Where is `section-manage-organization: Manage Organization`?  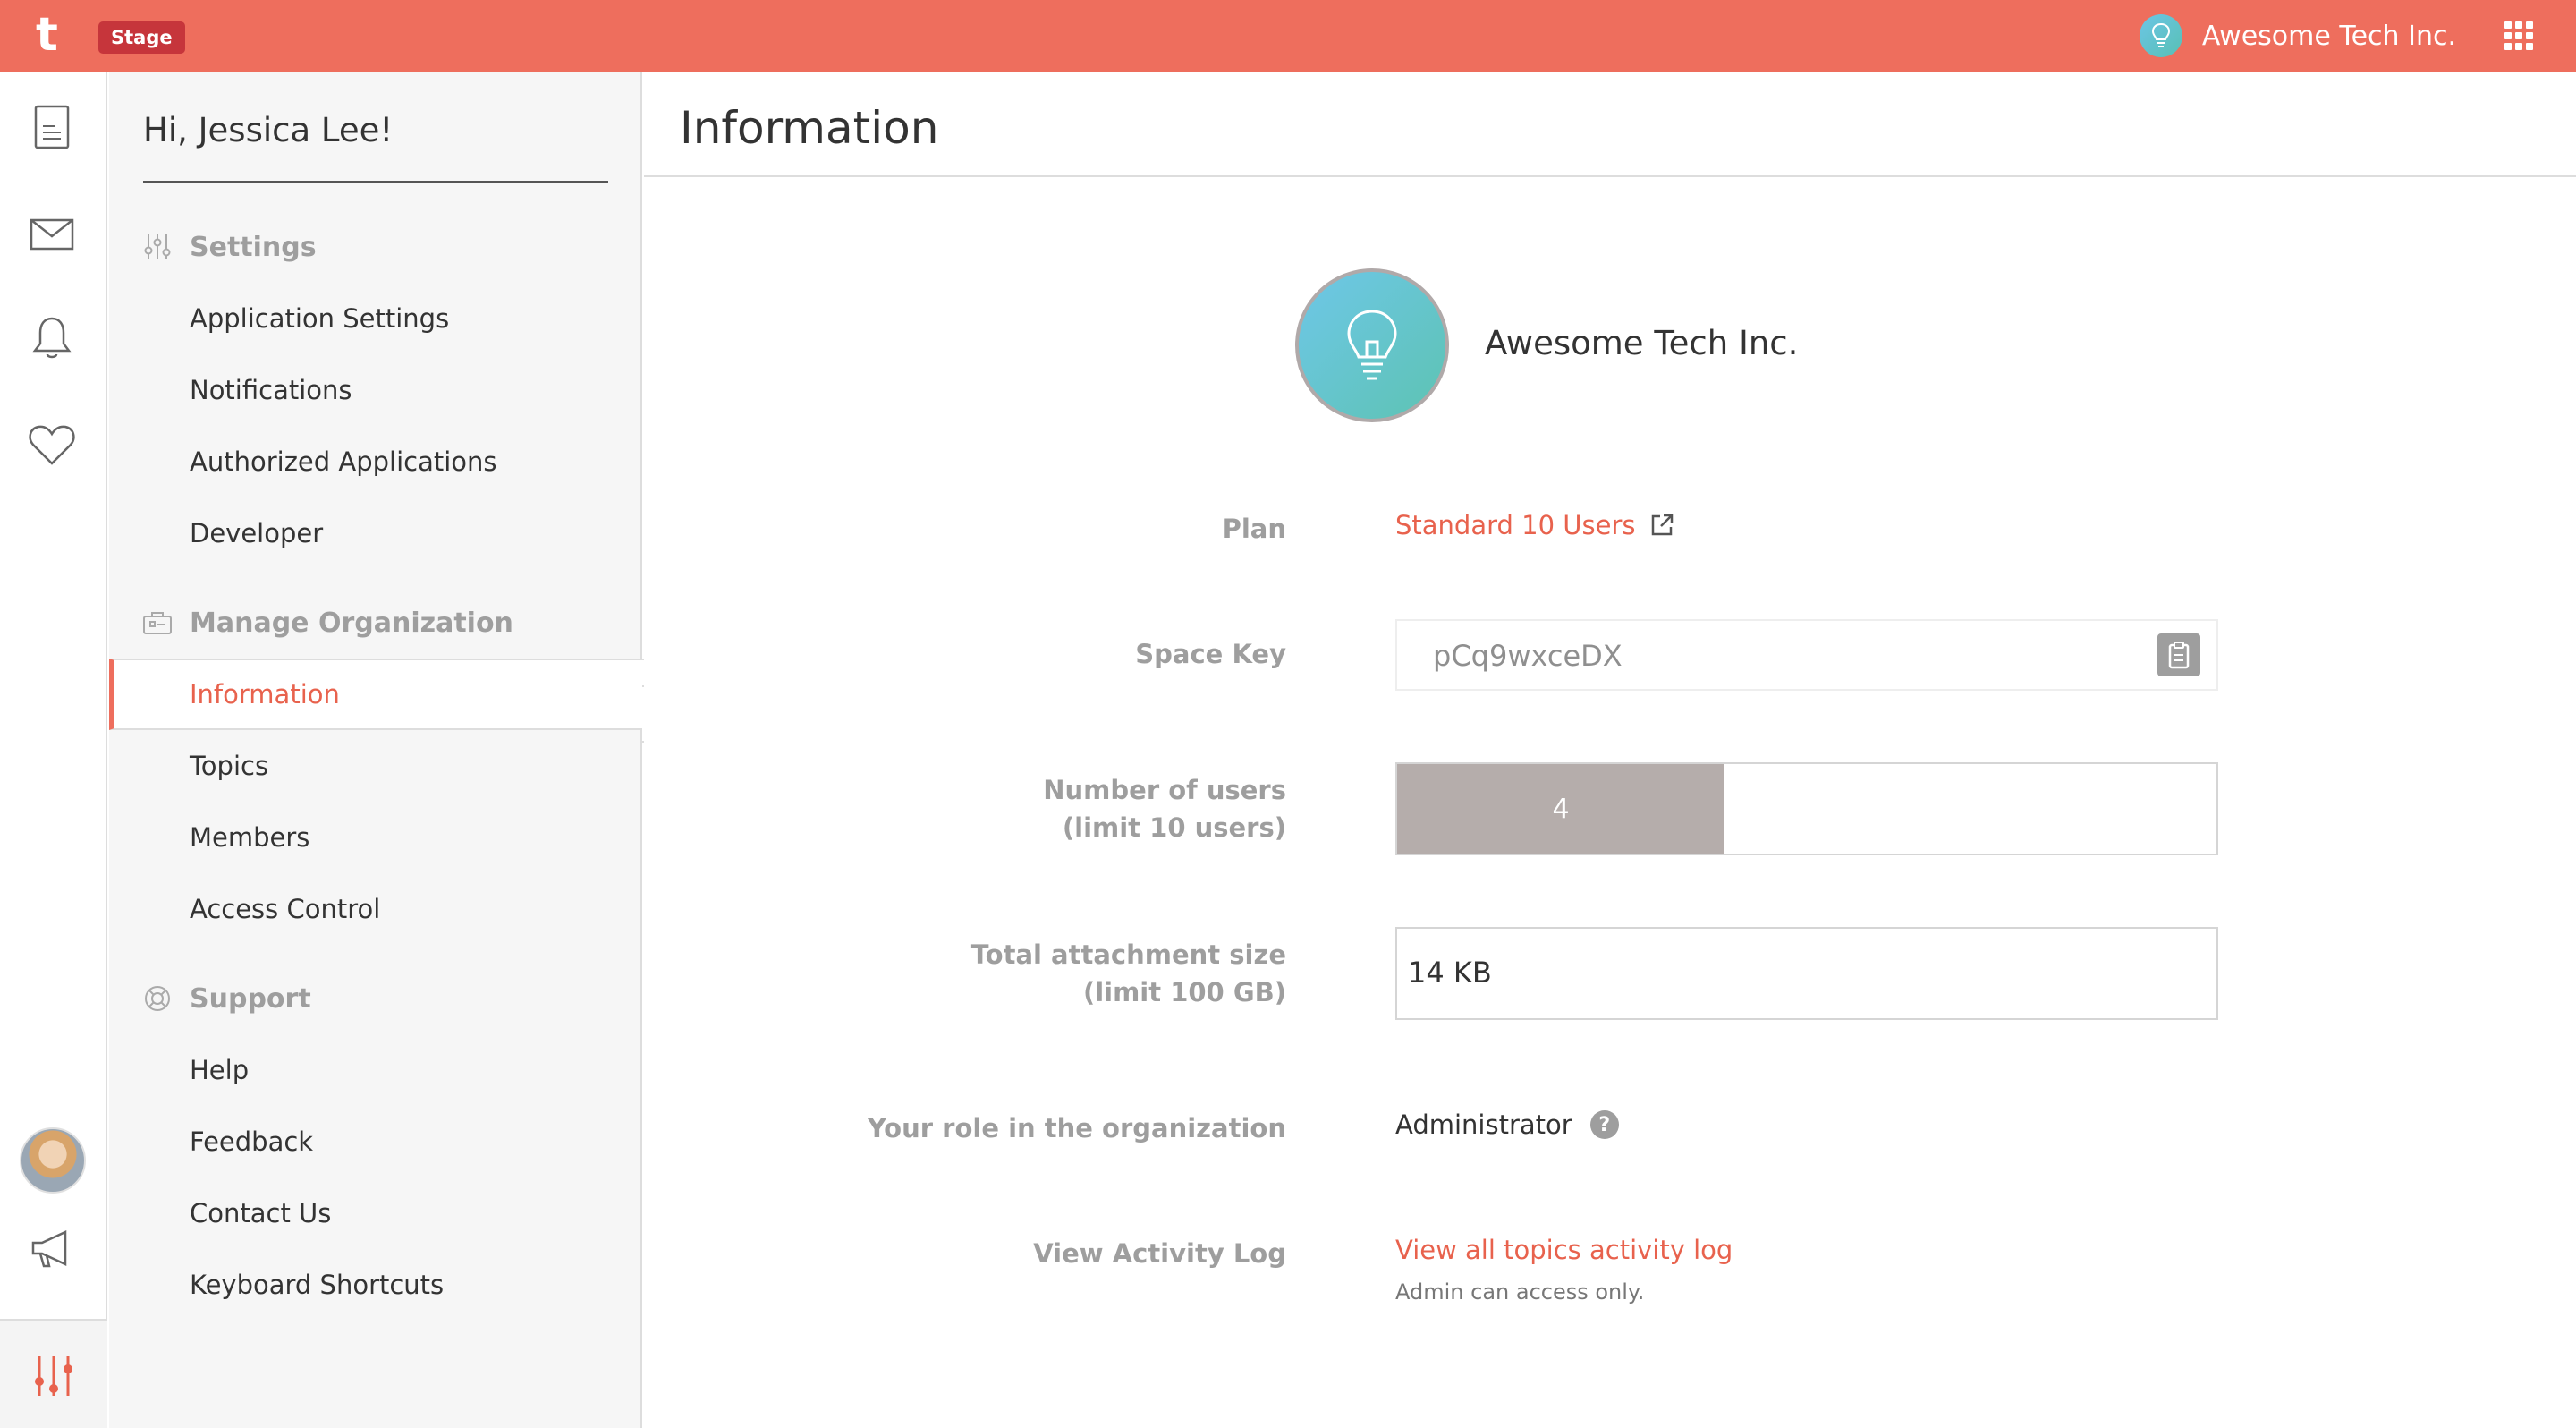
section-manage-organization: Manage Organization is located at coordinates (327, 623).